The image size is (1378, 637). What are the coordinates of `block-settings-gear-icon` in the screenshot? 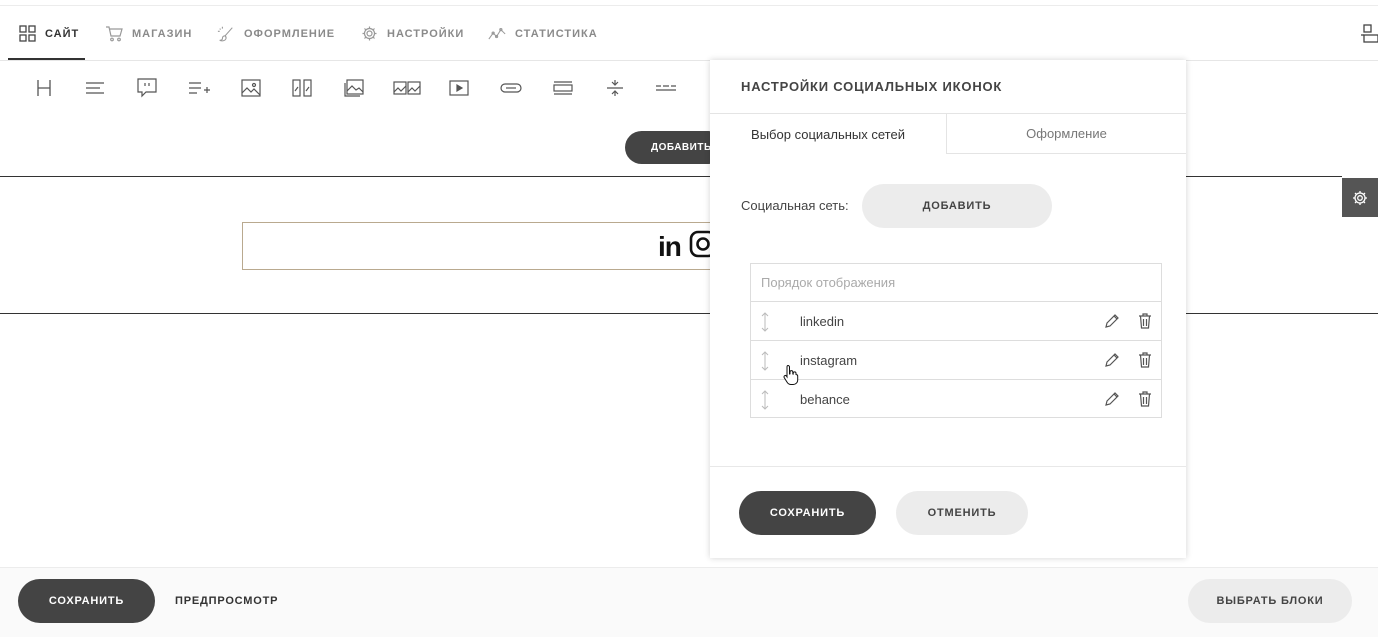 It's located at (1360, 197).